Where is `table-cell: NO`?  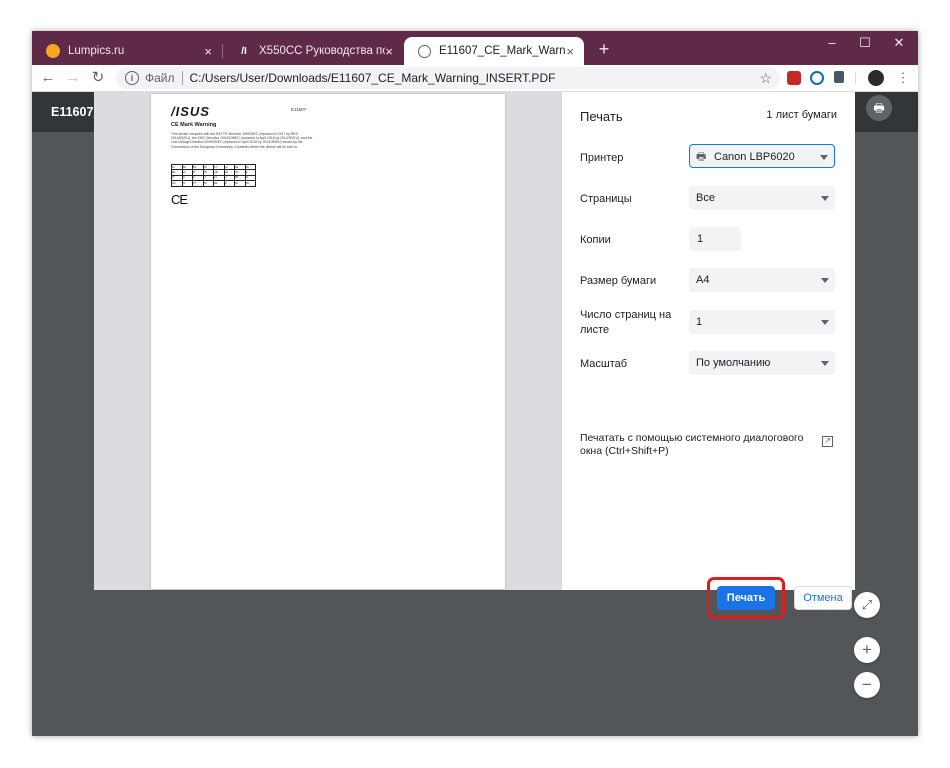 table-cell: NO is located at coordinates (177, 183).